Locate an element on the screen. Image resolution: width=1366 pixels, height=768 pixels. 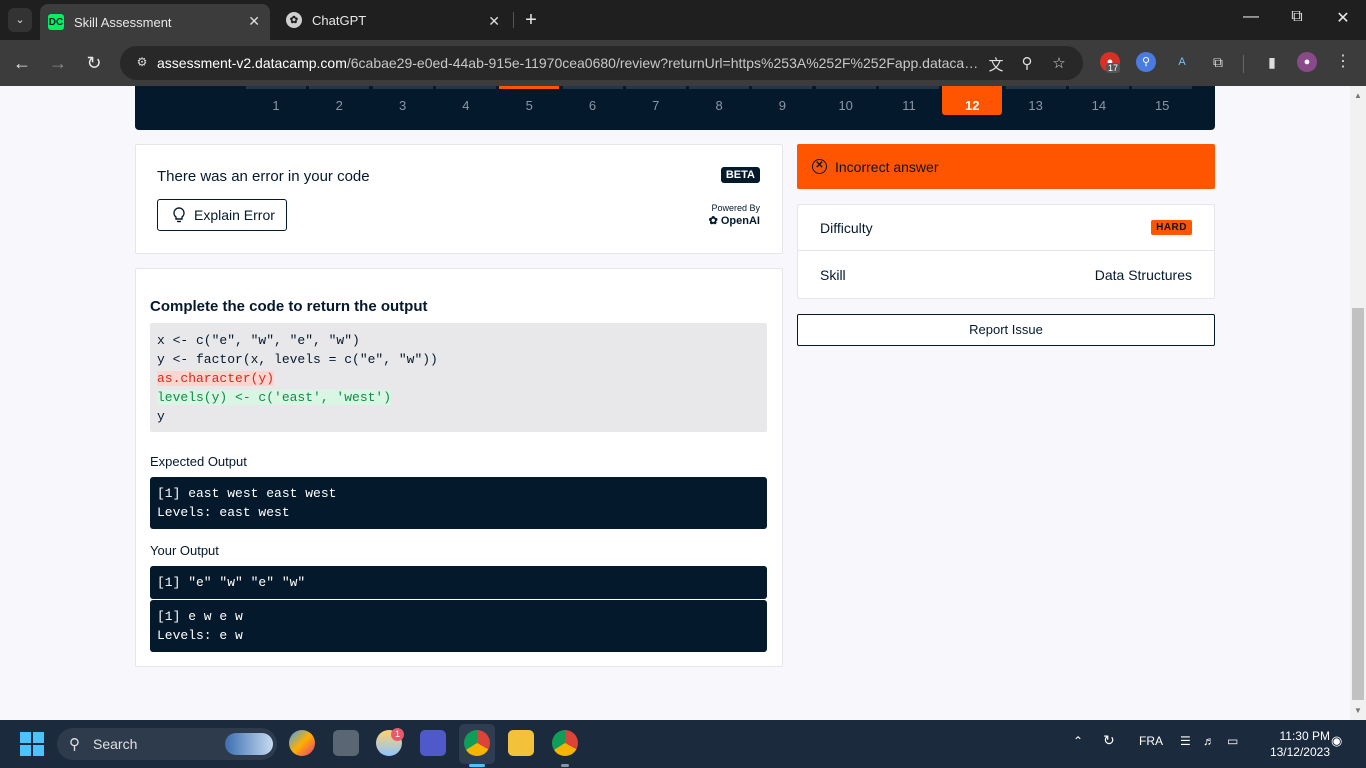
sync-icon: ↻ is located at coordinates (1109, 740).